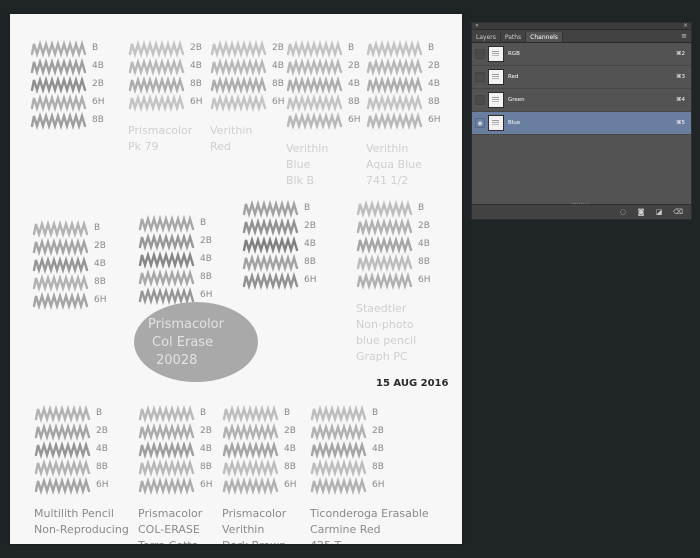 The width and height of the screenshot is (700, 558). I want to click on panel-tabs: Layers Paths Channels ≡, so click(581, 36).